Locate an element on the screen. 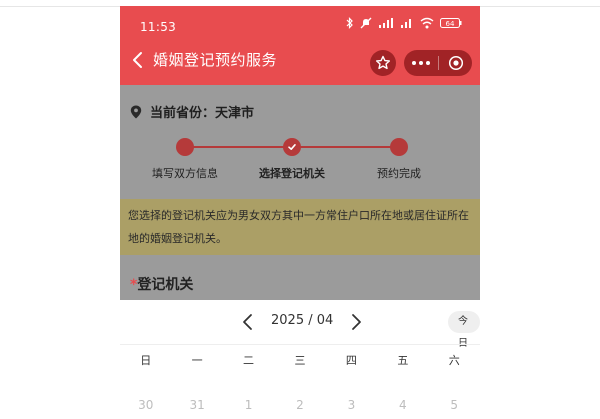  weekday-label: 二 is located at coordinates (249, 360).